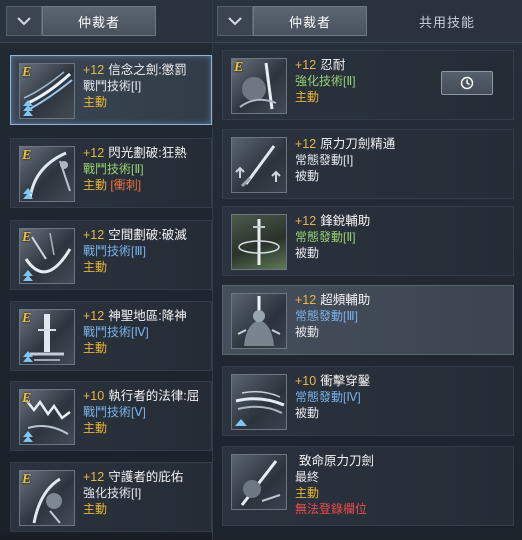  Describe the element at coordinates (307, 477) in the screenshot. I see `skill-category: 最終` at that location.